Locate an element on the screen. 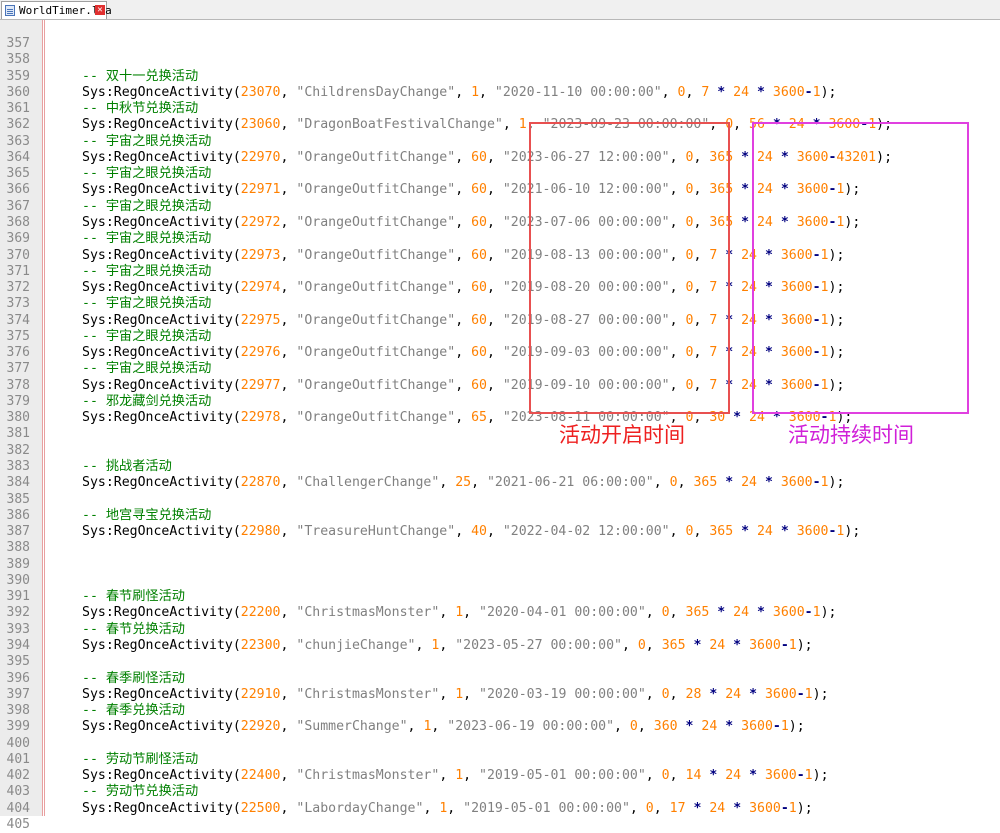 The width and height of the screenshot is (1000, 833). code-string: "2019-05-01 00:00:00" is located at coordinates (562, 775).